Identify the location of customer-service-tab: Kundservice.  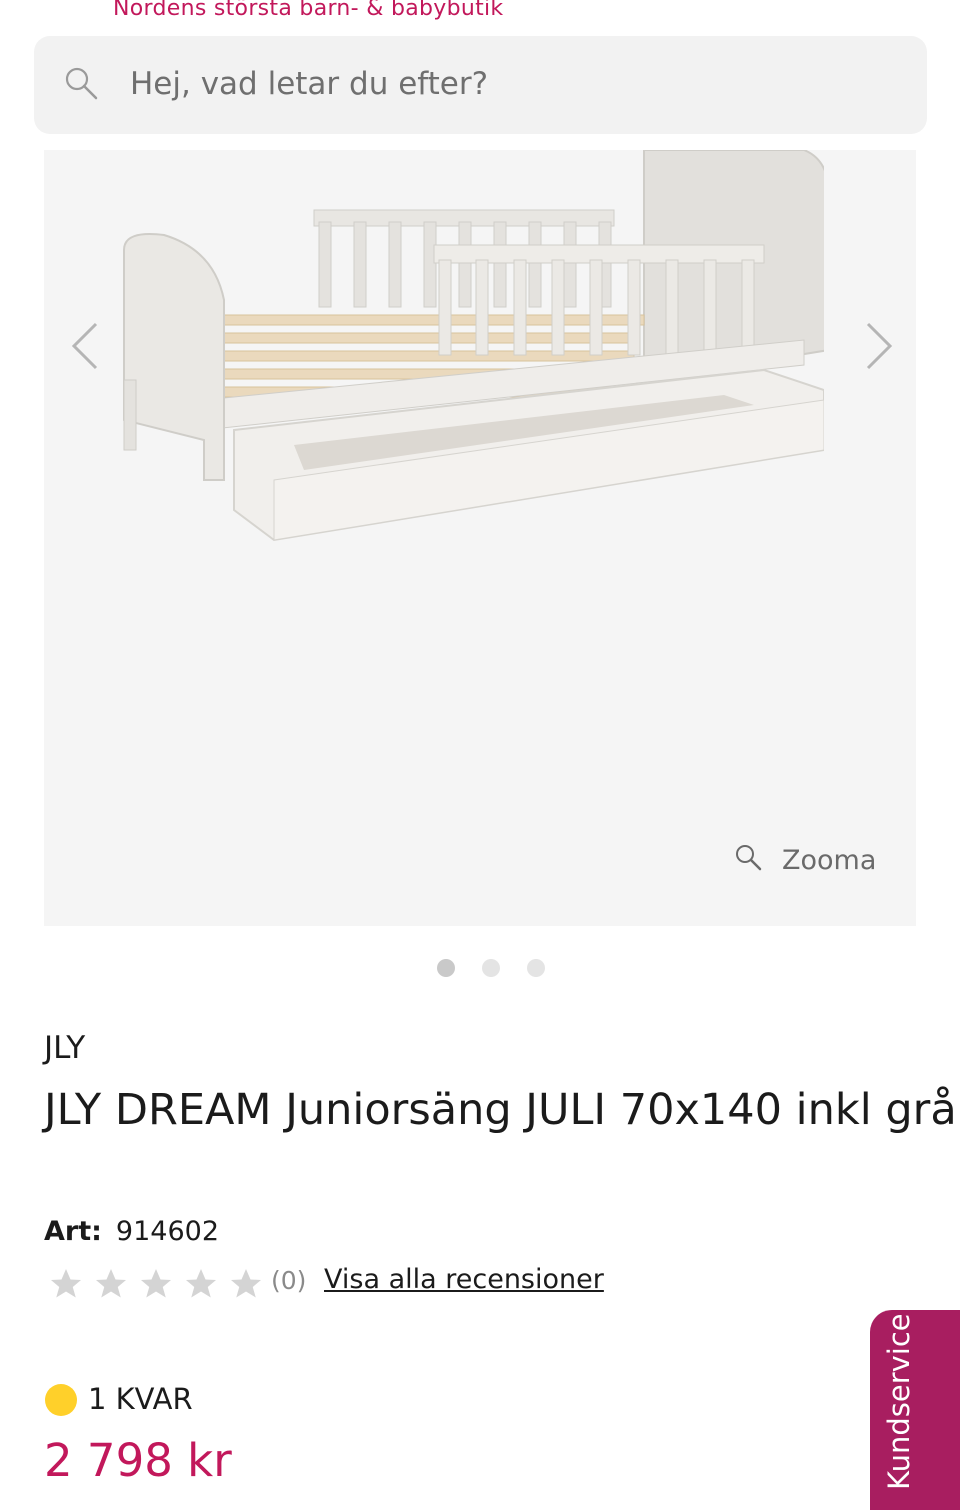
(915, 1410).